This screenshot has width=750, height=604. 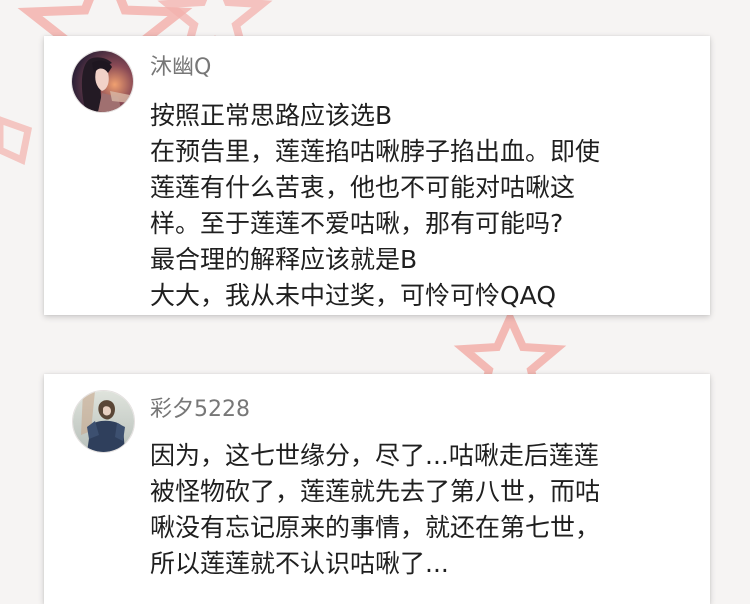 What do you see at coordinates (200, 410) in the screenshot?
I see `username: 彩夕5228` at bounding box center [200, 410].